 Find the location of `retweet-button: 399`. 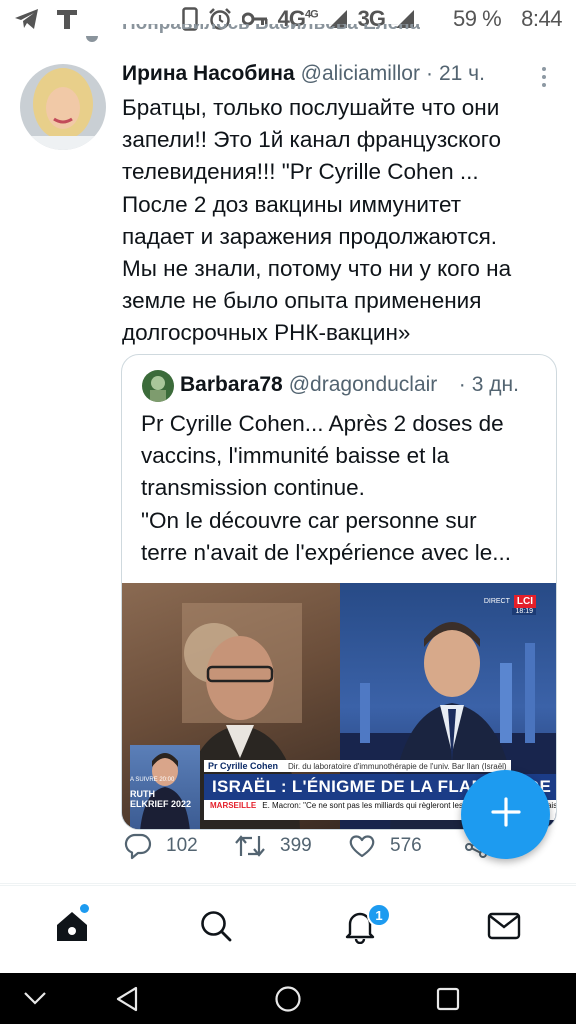

retweet-button: 399 is located at coordinates (273, 846).